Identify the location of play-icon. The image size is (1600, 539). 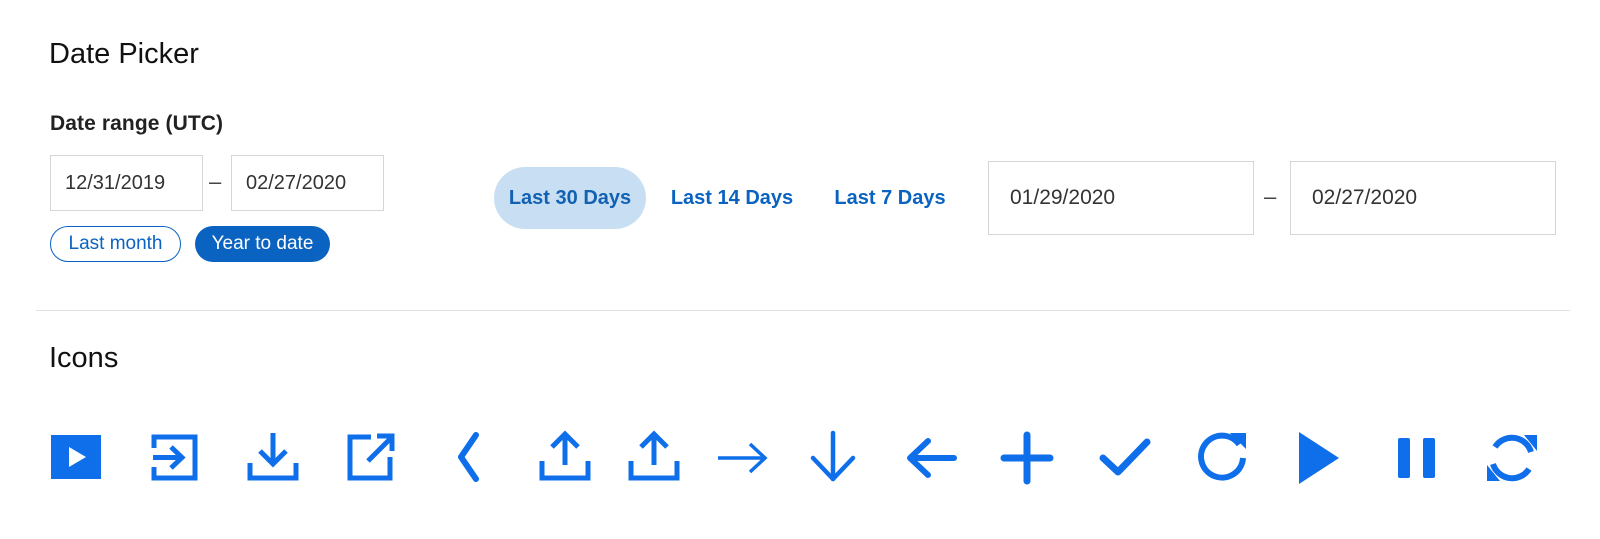
(1319, 458).